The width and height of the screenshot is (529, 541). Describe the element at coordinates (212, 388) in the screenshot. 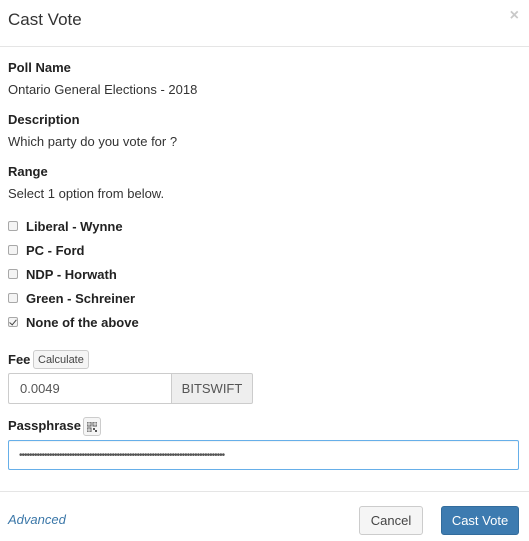

I see `fee-currency-addon: BITSWIFT` at that location.